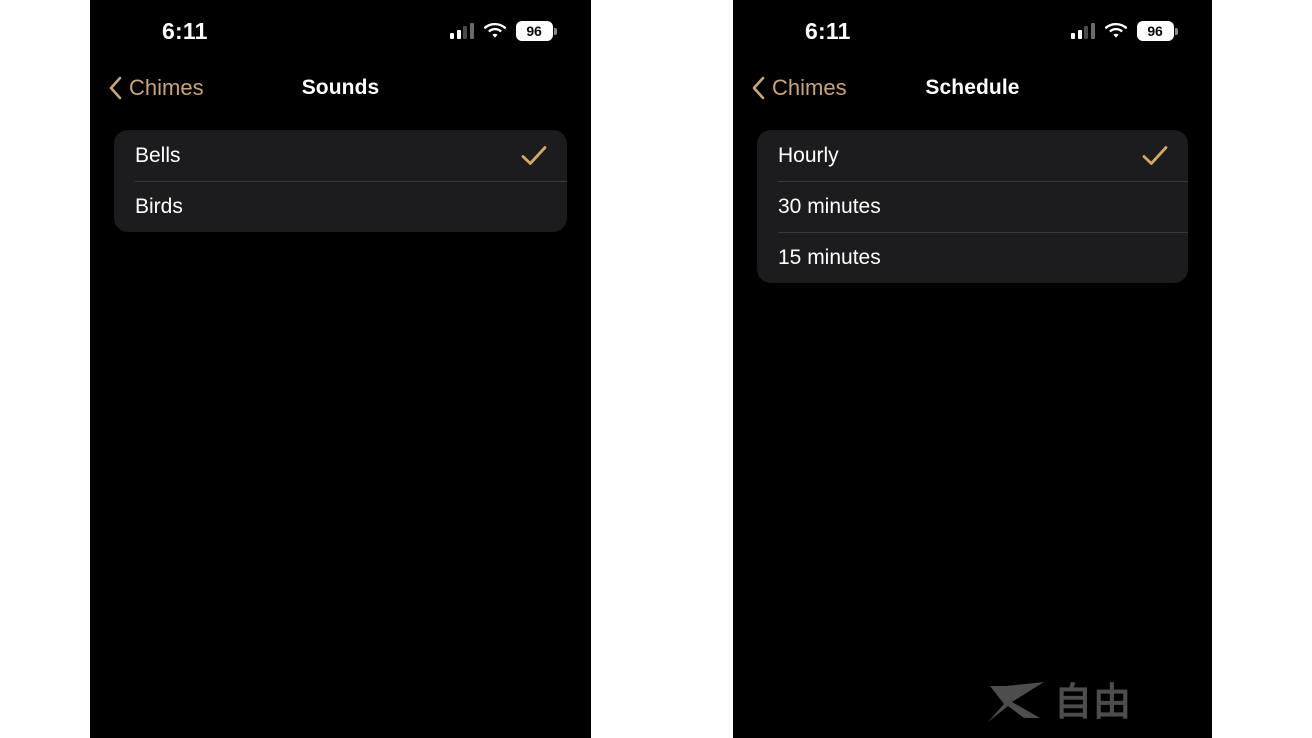  I want to click on navigation-bar: Chimes Schedule, so click(972, 88).